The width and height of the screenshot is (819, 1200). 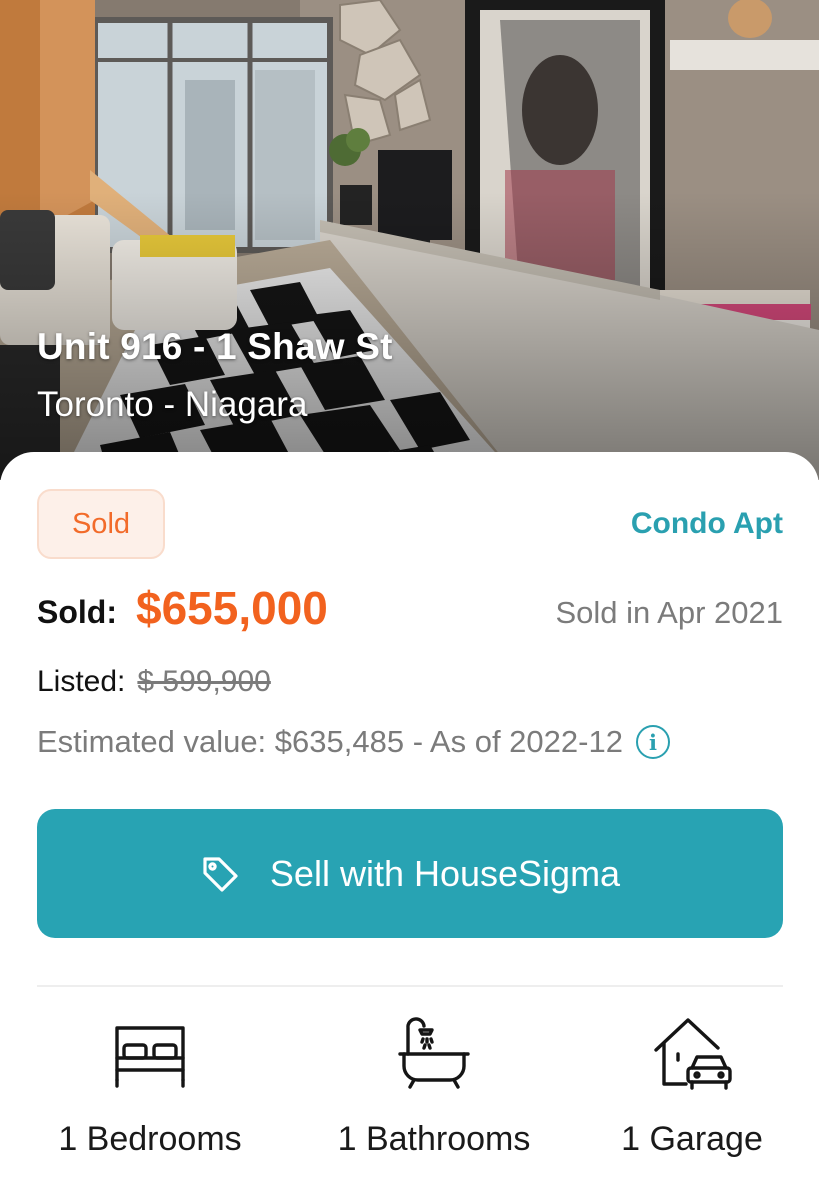 What do you see at coordinates (172, 404) in the screenshot?
I see `listing-community: Toronto - Niagara` at bounding box center [172, 404].